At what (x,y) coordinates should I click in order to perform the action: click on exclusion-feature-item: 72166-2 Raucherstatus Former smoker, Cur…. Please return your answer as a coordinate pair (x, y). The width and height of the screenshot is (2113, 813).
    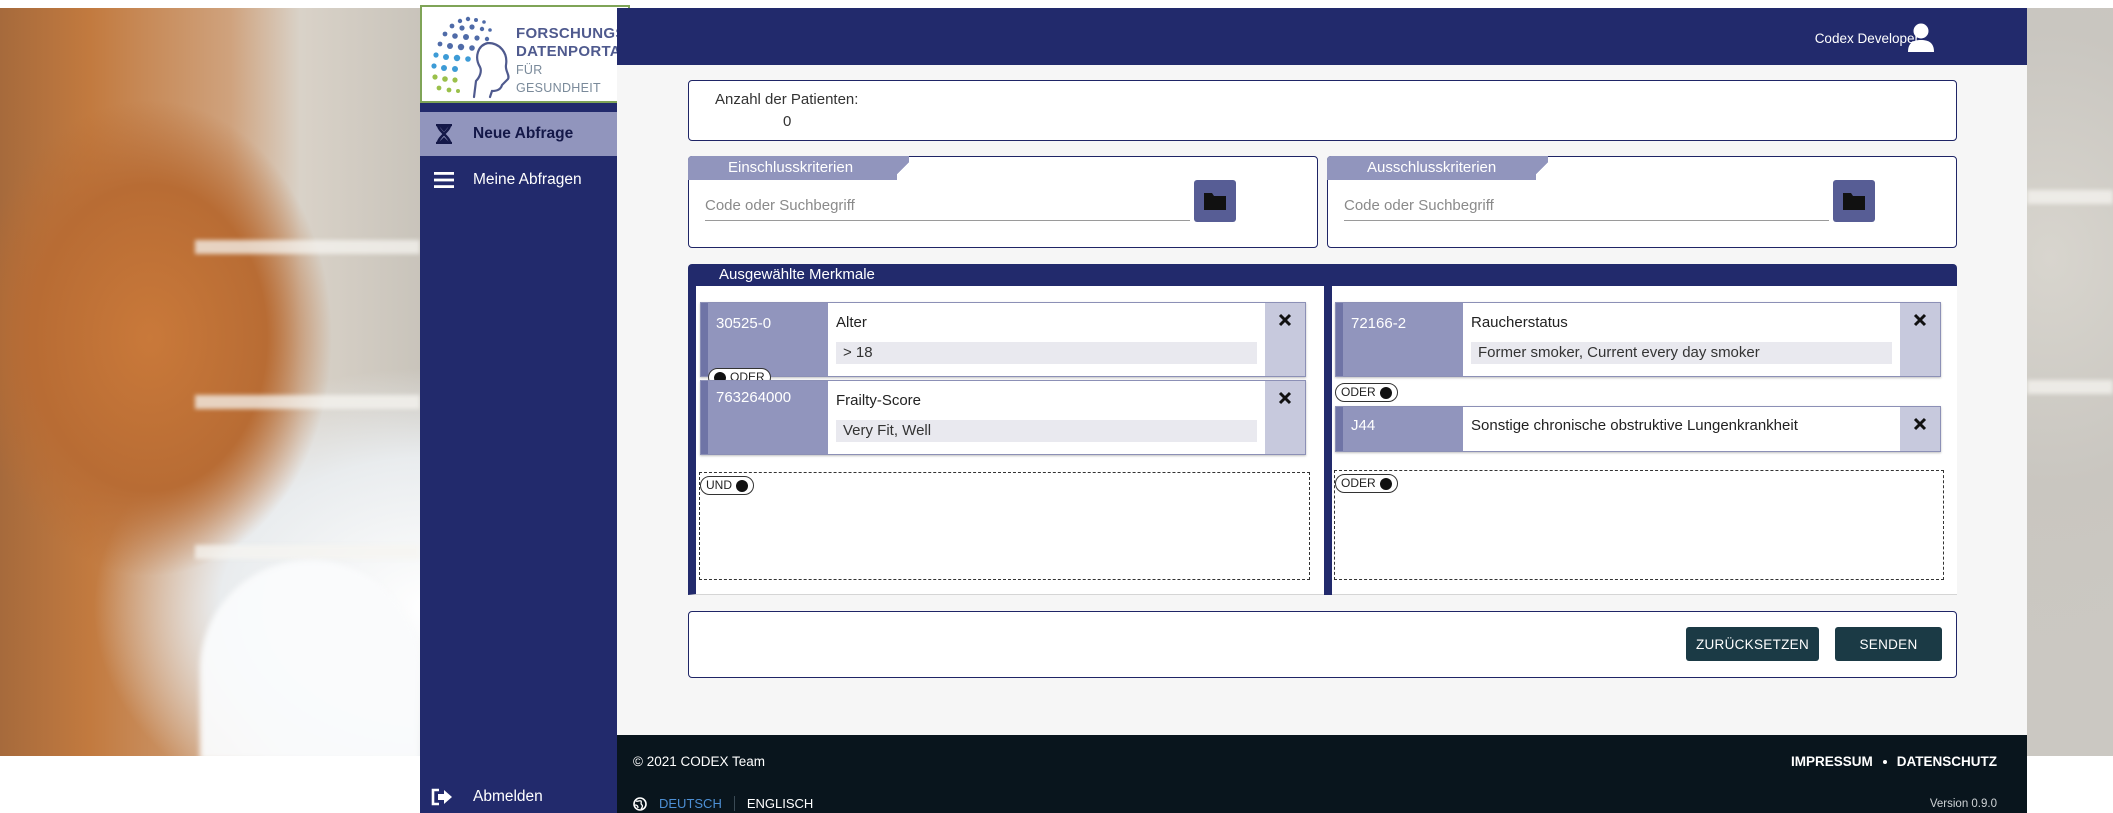
    Looking at the image, I should click on (1638, 339).